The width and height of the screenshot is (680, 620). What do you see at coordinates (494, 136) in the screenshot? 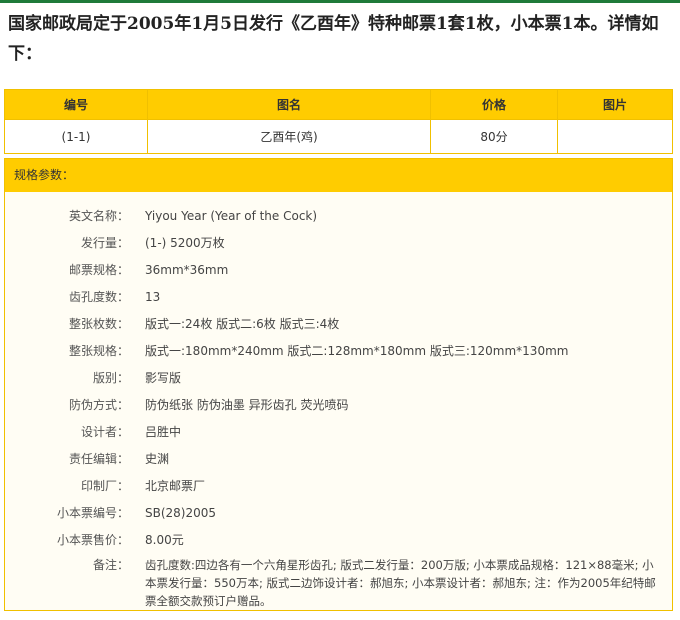
I see `cell-price: 80分` at bounding box center [494, 136].